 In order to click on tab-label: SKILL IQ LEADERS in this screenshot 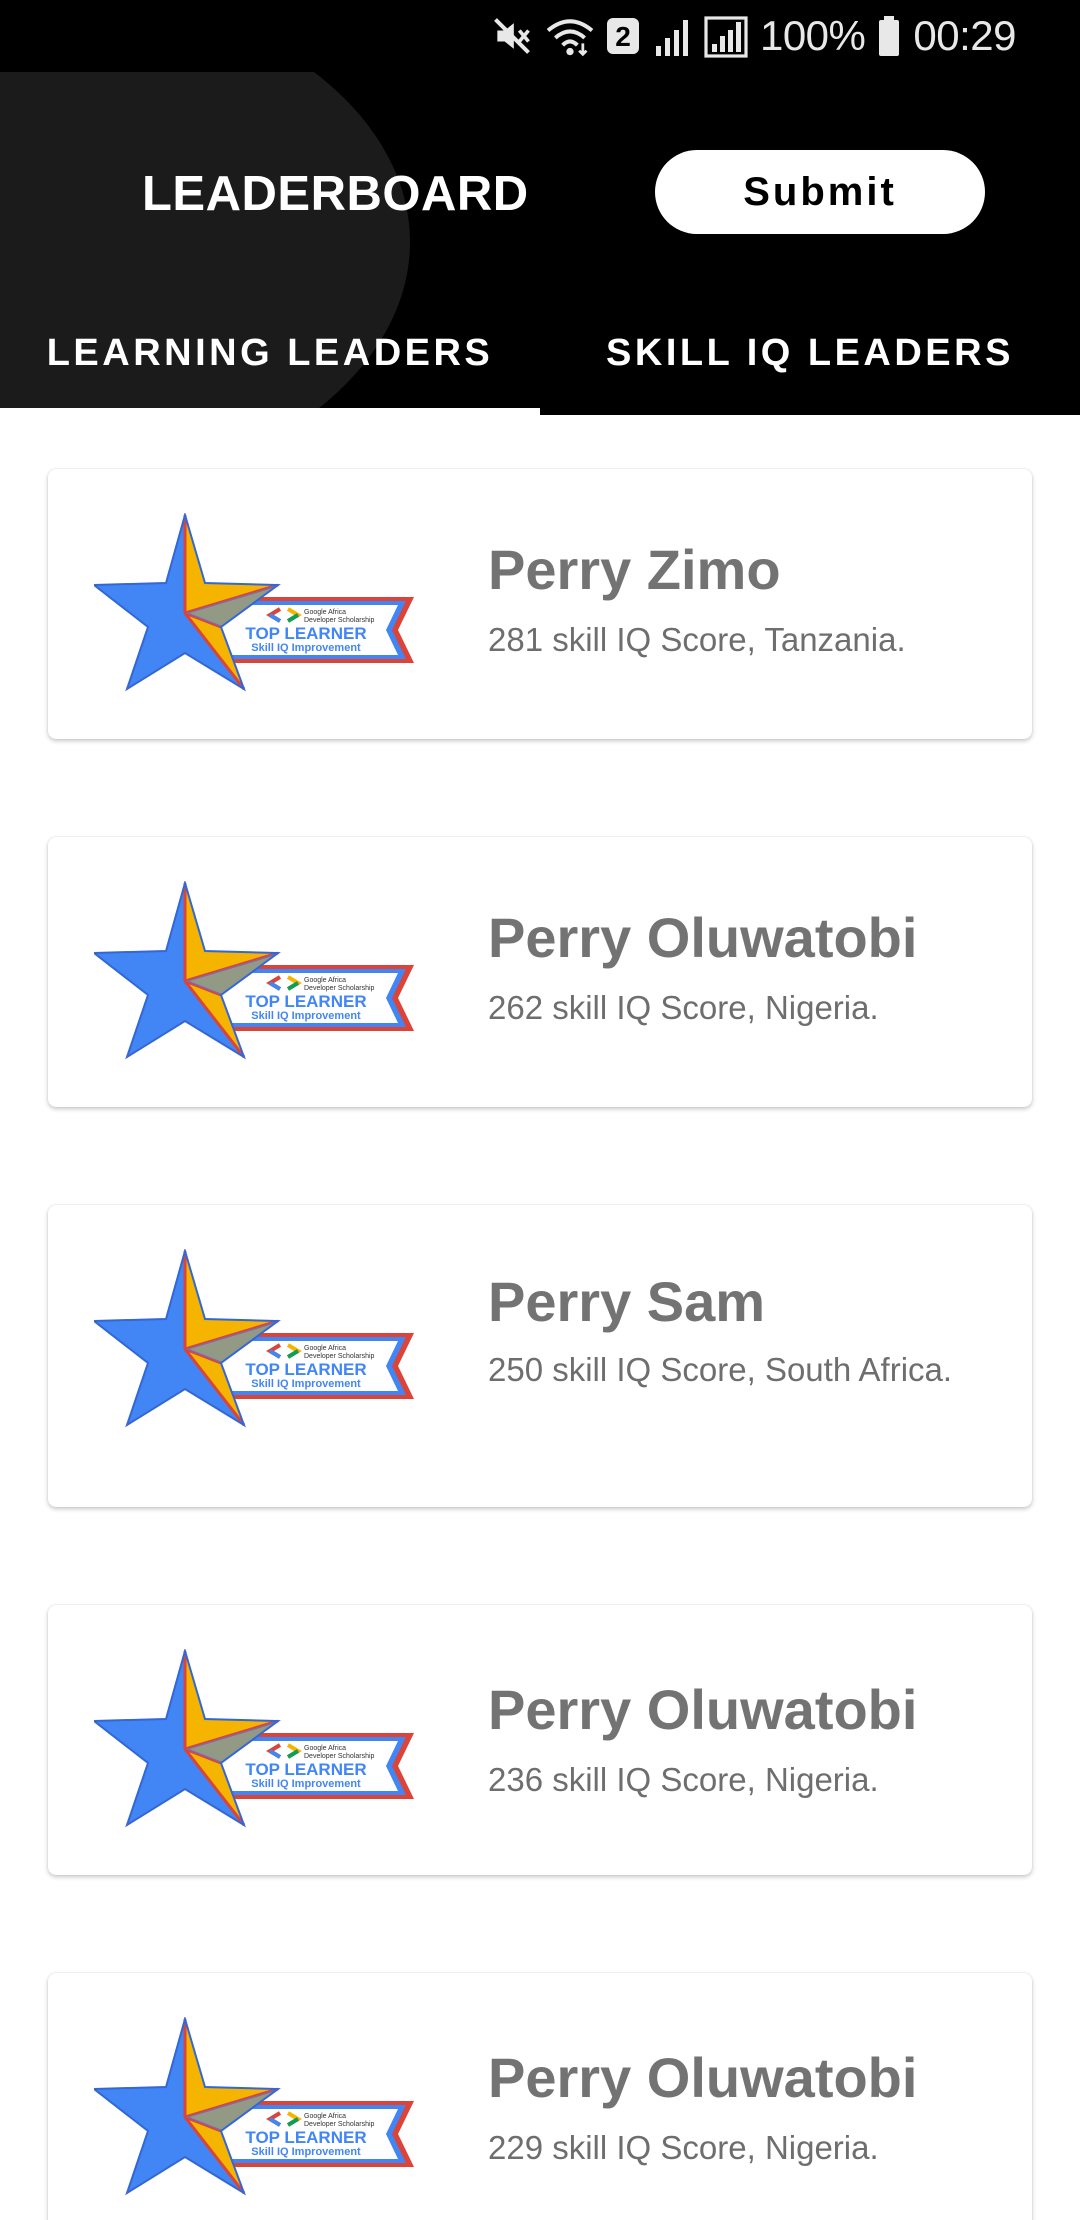, I will do `click(810, 353)`.